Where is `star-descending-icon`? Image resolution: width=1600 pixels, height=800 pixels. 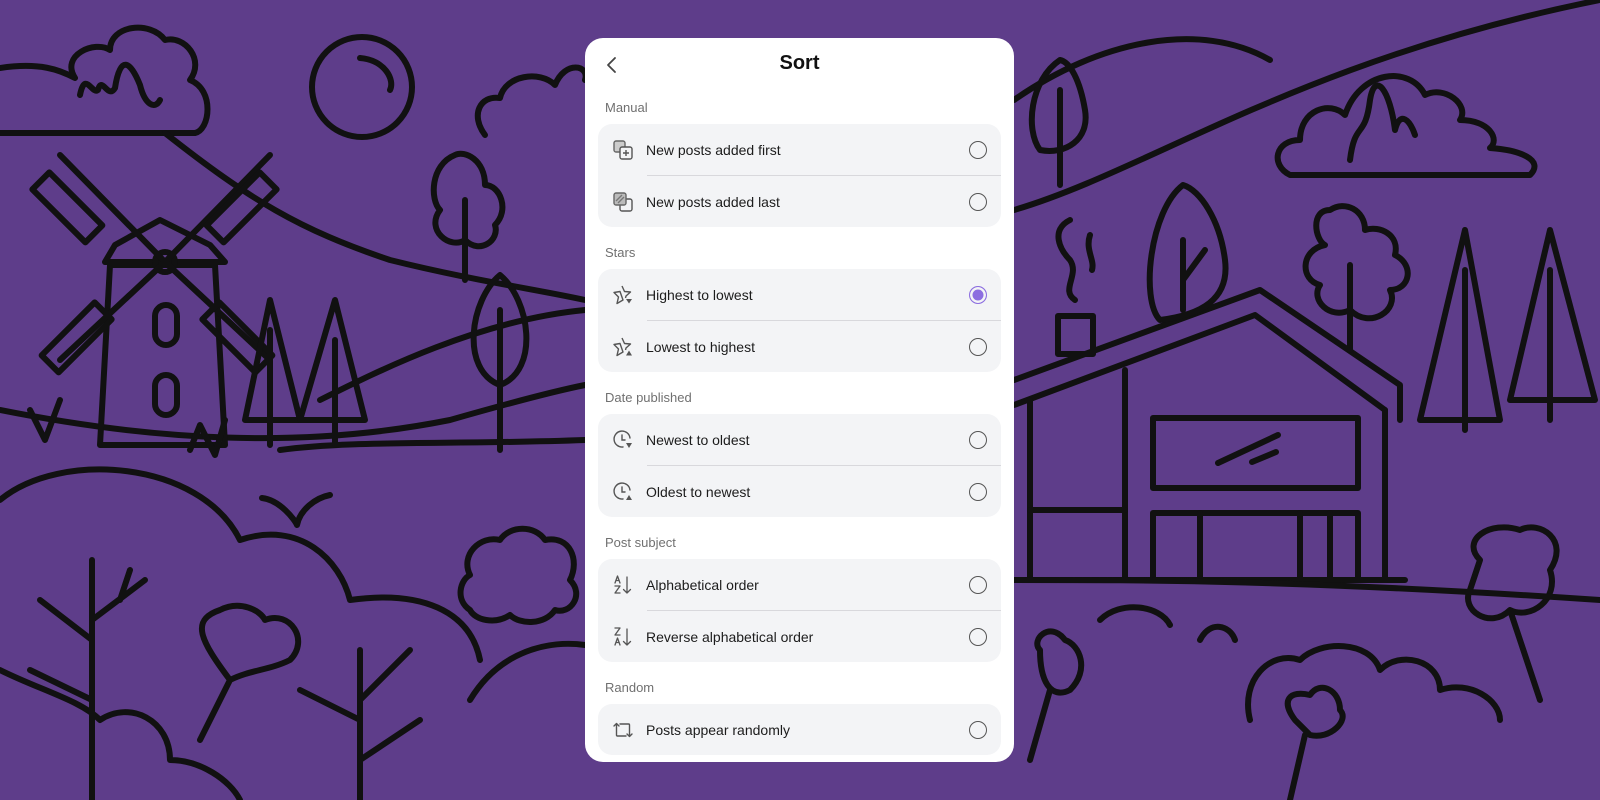
star-descending-icon is located at coordinates (623, 295).